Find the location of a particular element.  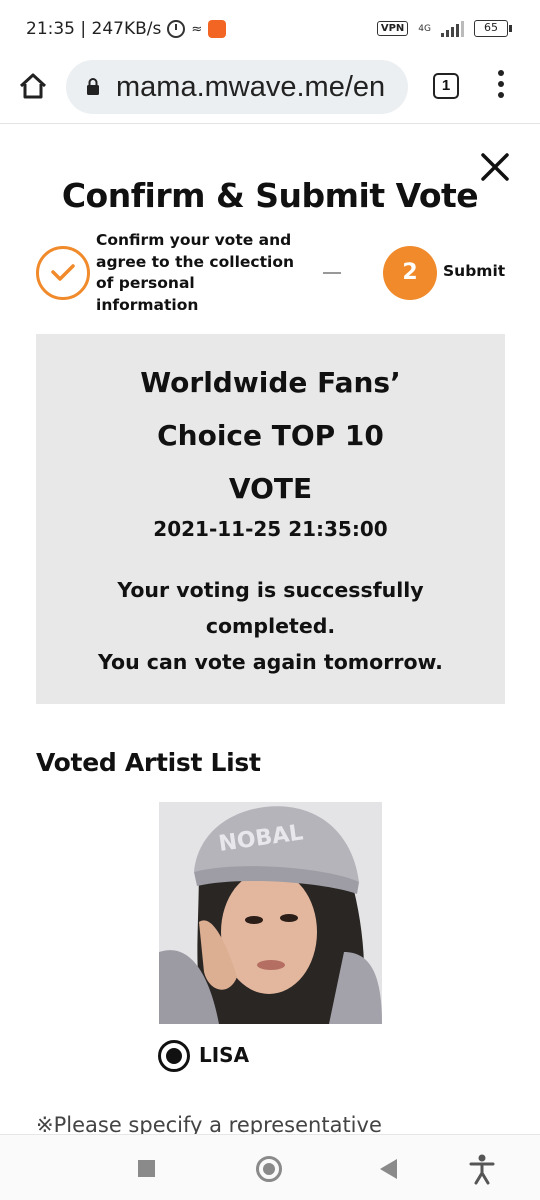

address-bar: mama.mwave.me/en is located at coordinates (237, 87).